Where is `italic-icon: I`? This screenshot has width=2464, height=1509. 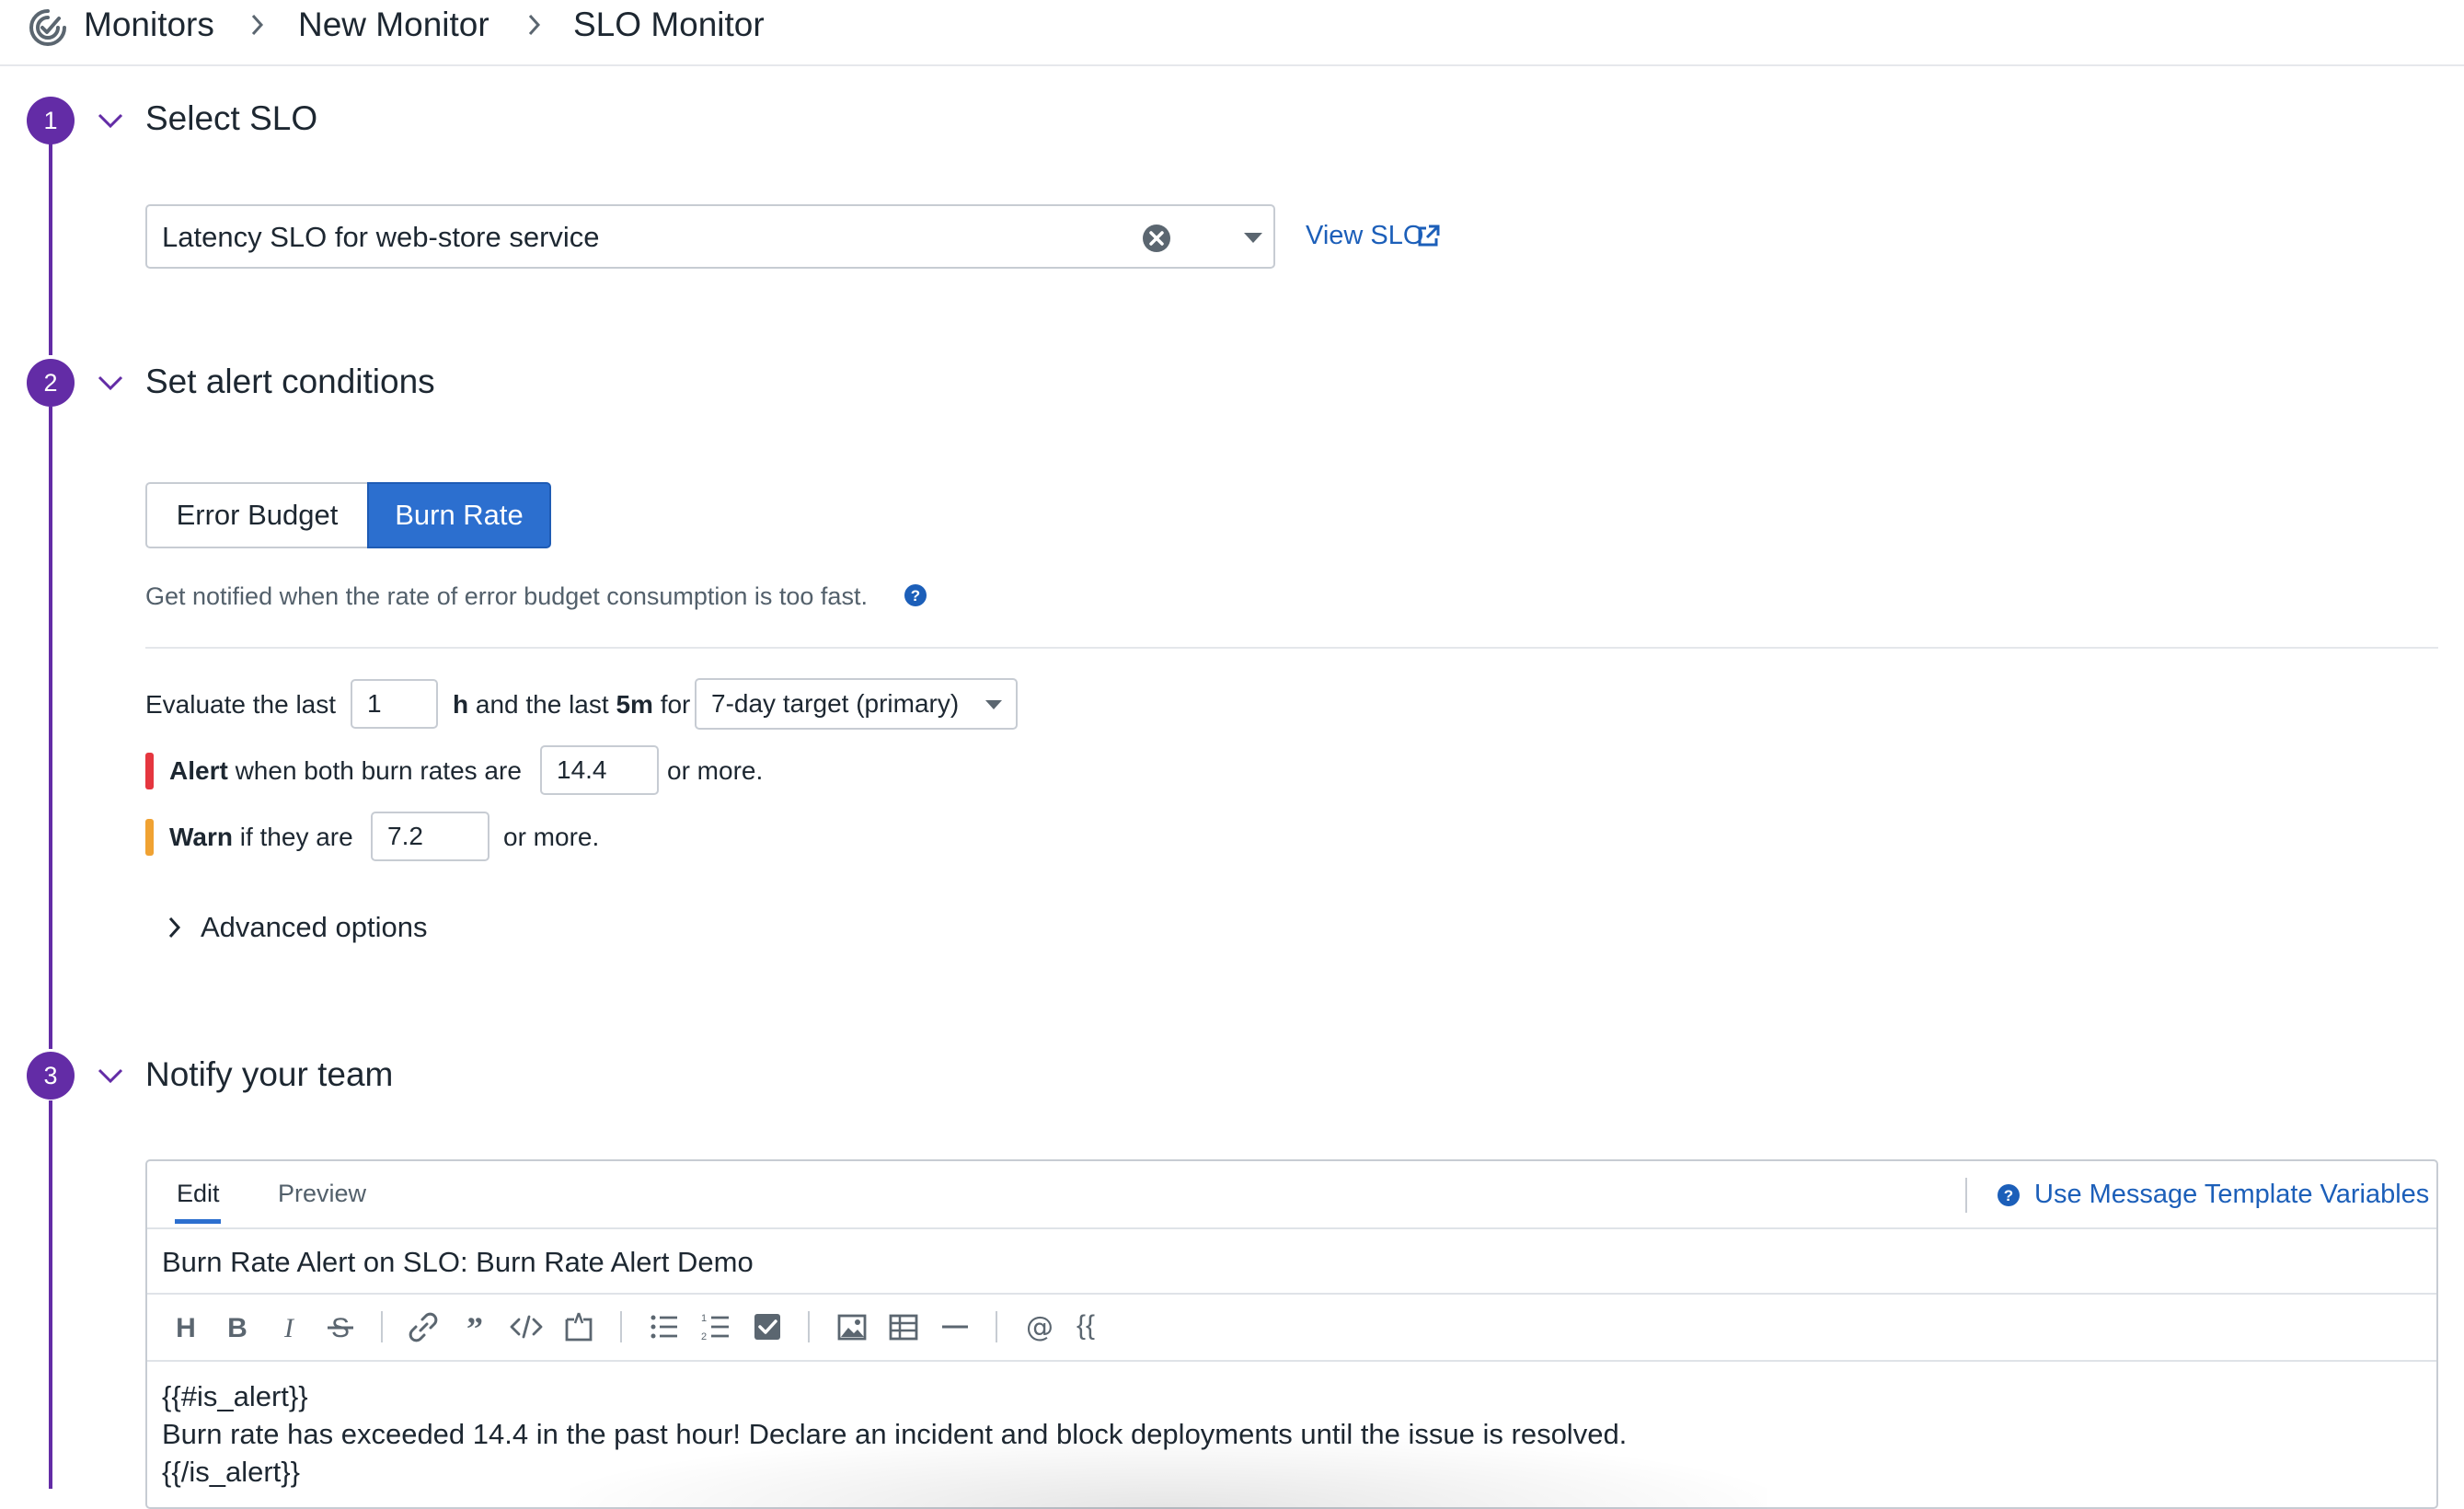 italic-icon: I is located at coordinates (289, 1327).